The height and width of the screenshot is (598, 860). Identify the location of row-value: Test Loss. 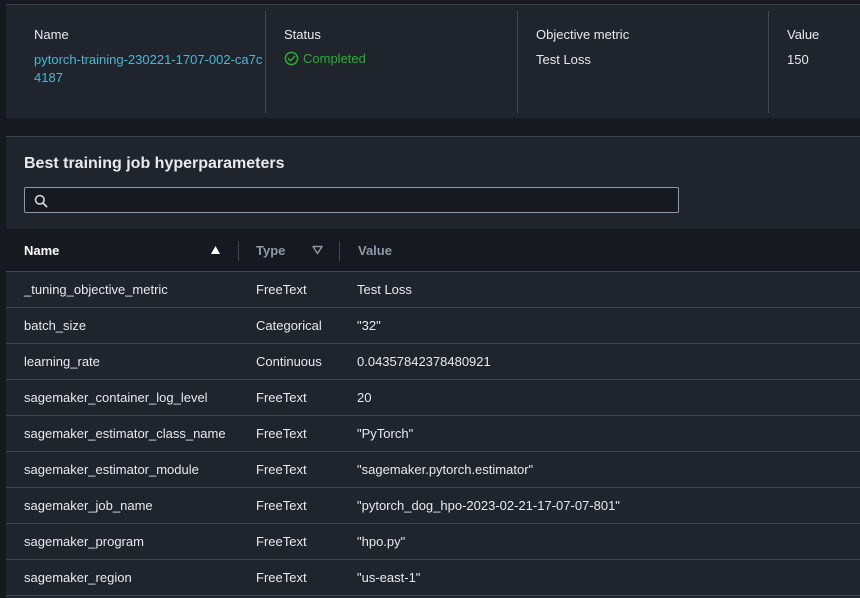
(384, 289).